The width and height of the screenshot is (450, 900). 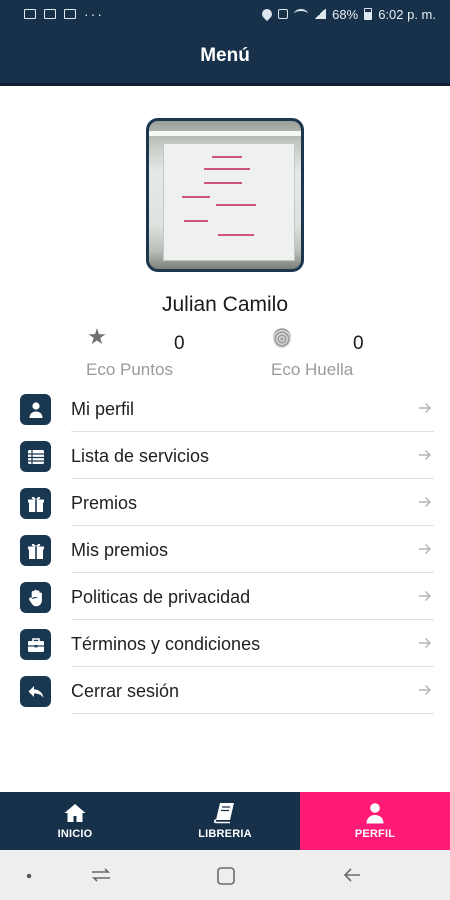 I want to click on tab-perfil: PERFIL, so click(x=375, y=821).